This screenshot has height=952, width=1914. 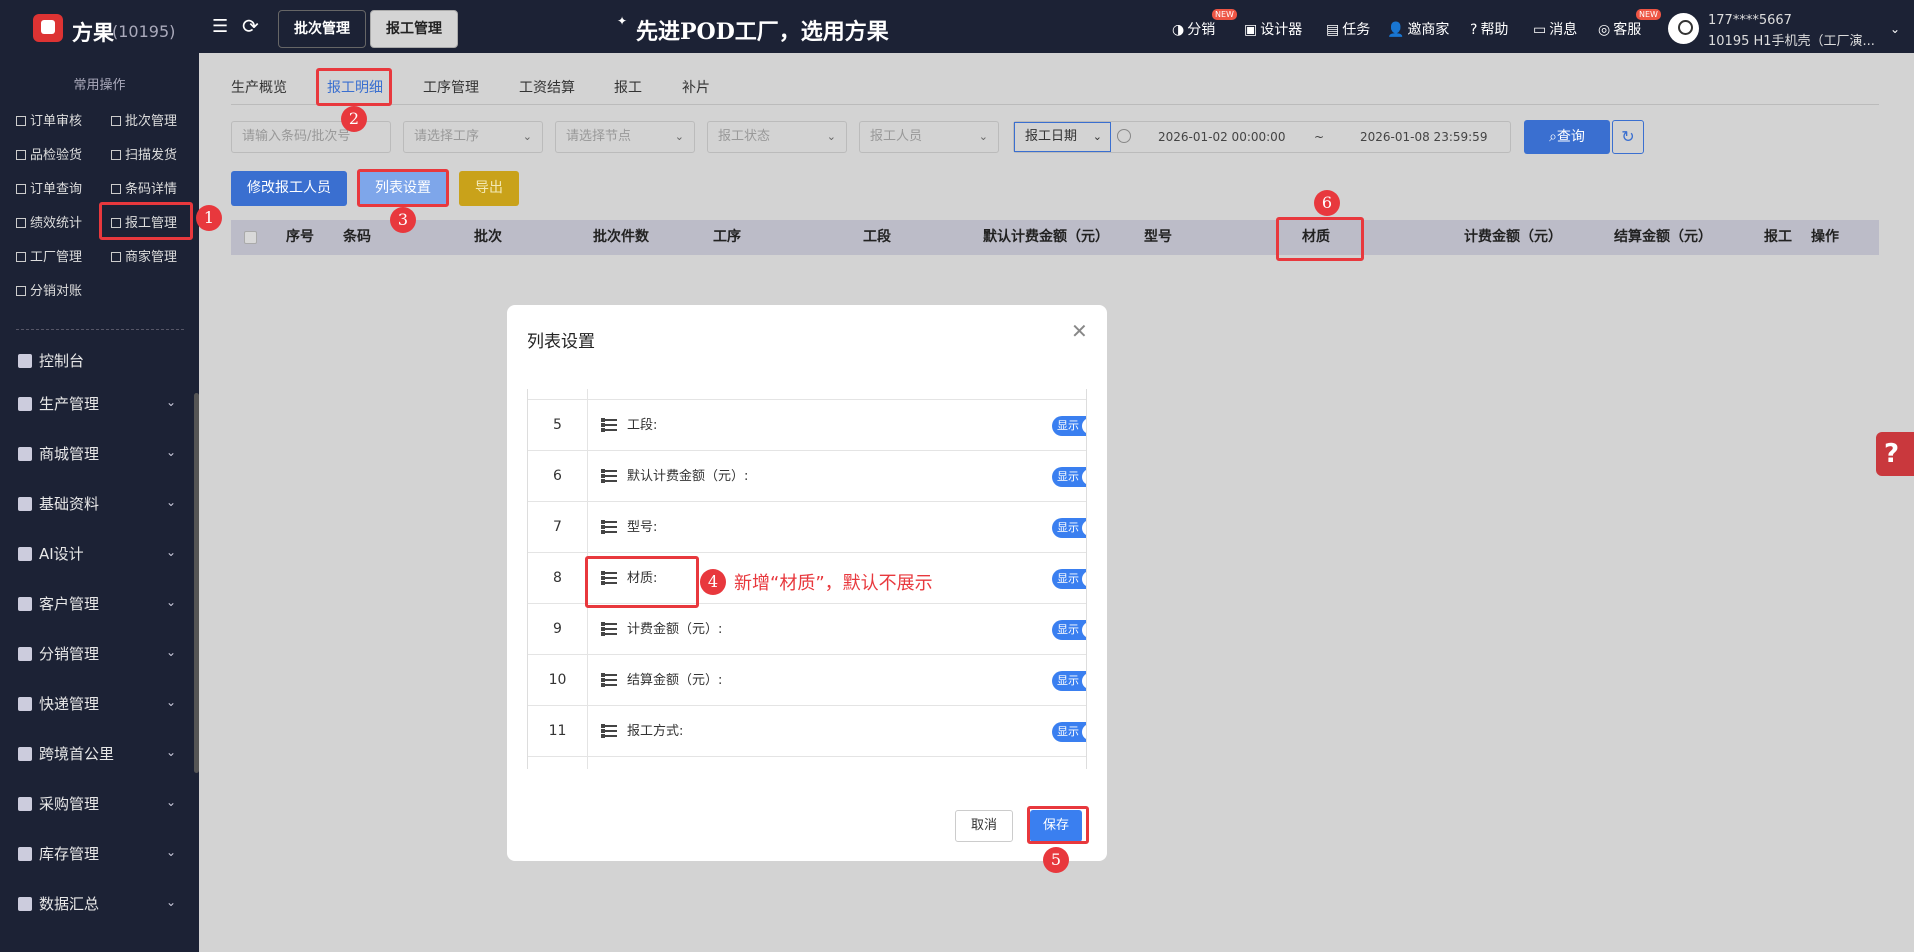 I want to click on quick-link-order-query: 订单查询, so click(x=49, y=187).